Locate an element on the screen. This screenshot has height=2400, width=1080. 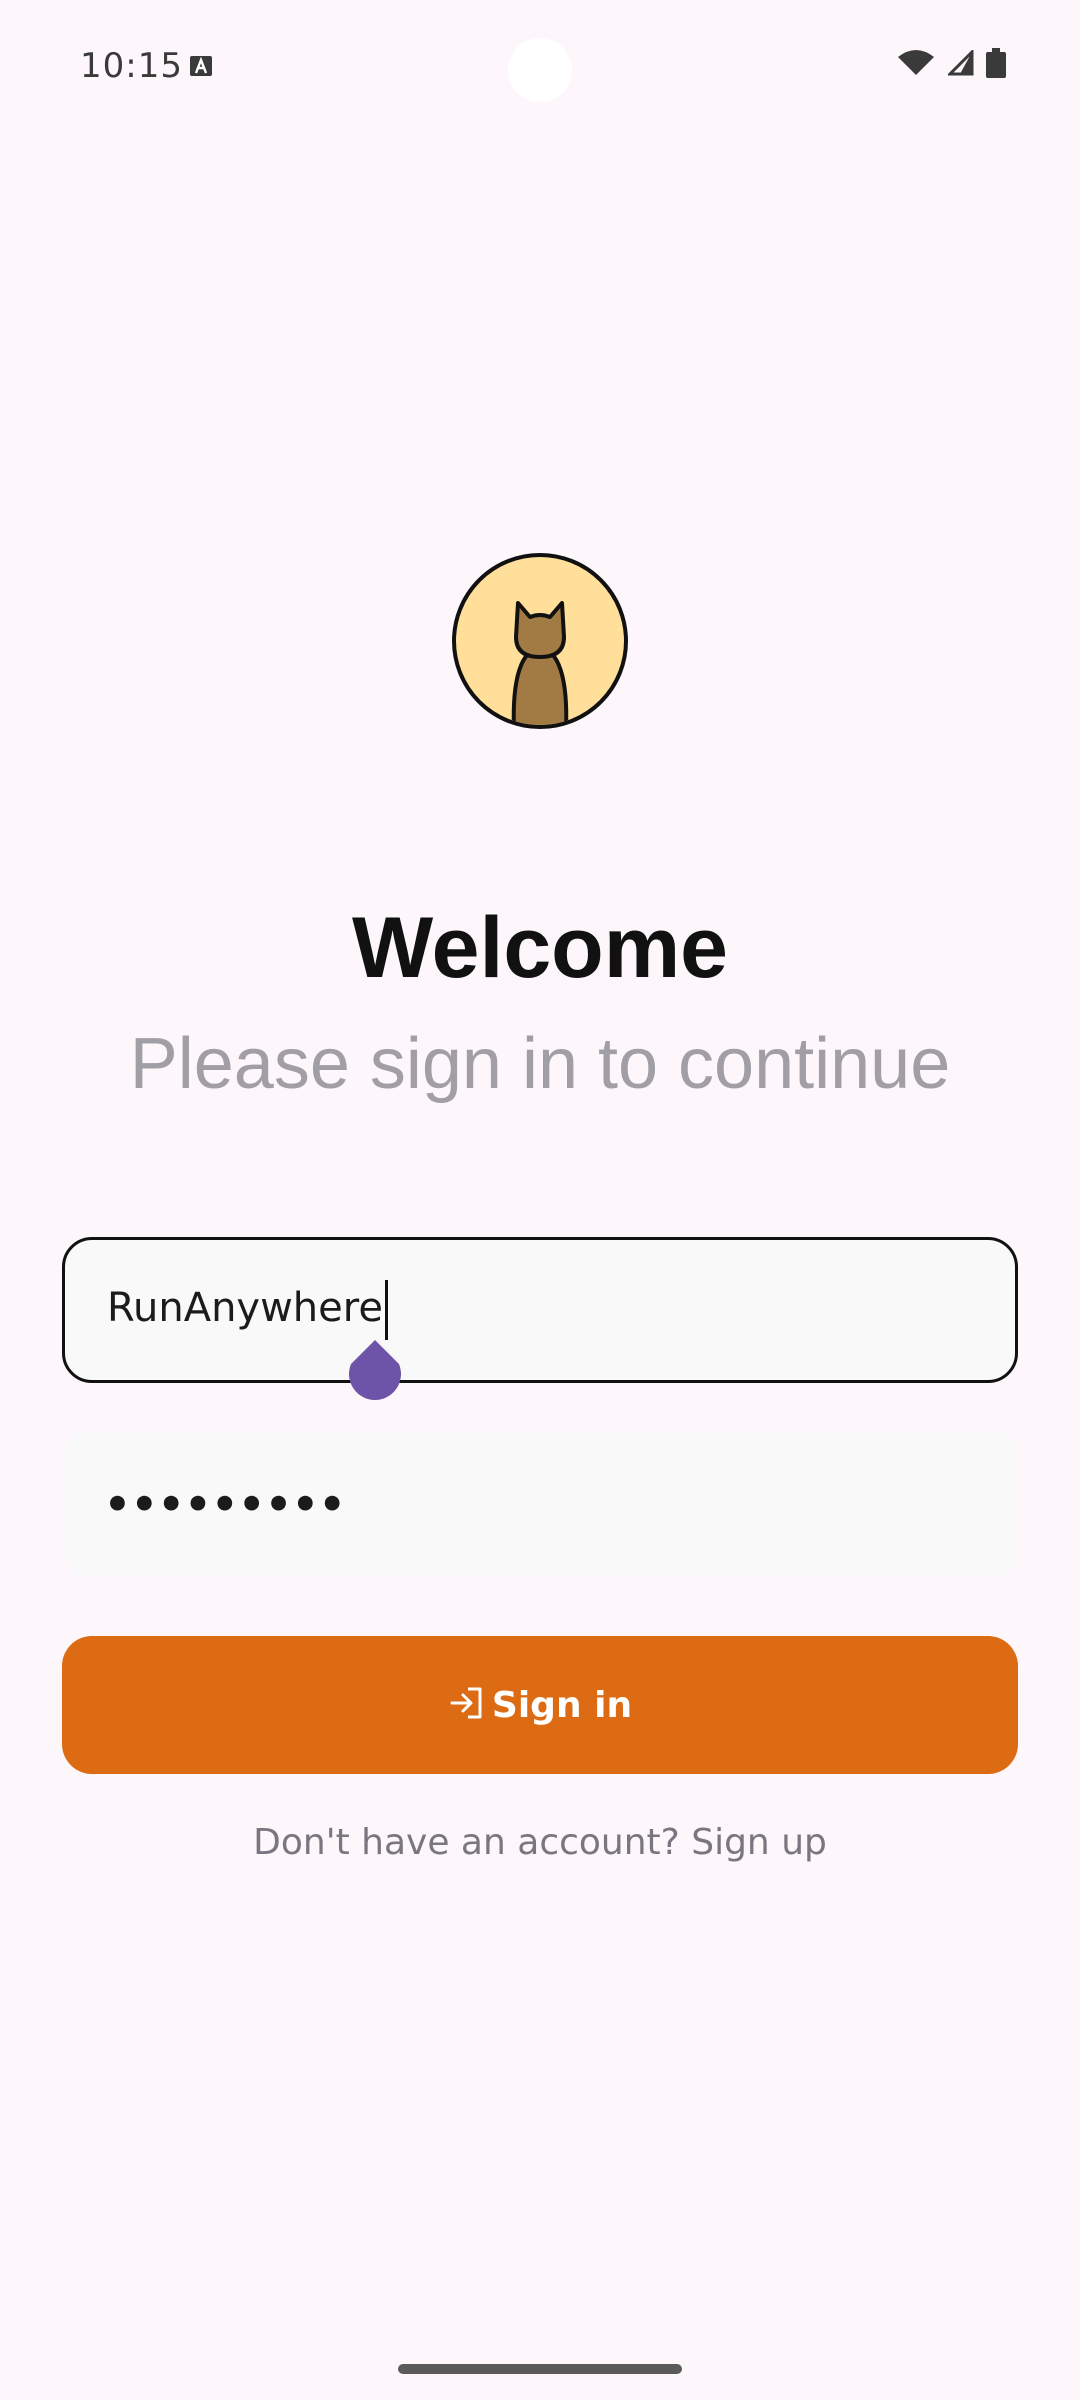
text-cursor is located at coordinates (386, 1310).